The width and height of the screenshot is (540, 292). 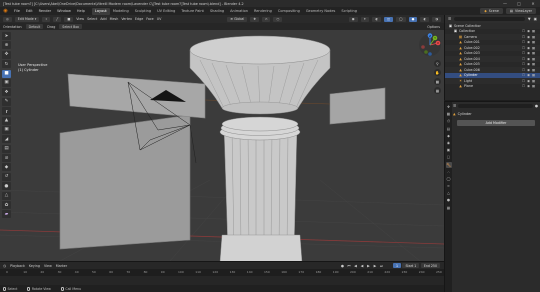 I want to click on transform-orientation-selector: ⊕ Global, so click(x=237, y=19).